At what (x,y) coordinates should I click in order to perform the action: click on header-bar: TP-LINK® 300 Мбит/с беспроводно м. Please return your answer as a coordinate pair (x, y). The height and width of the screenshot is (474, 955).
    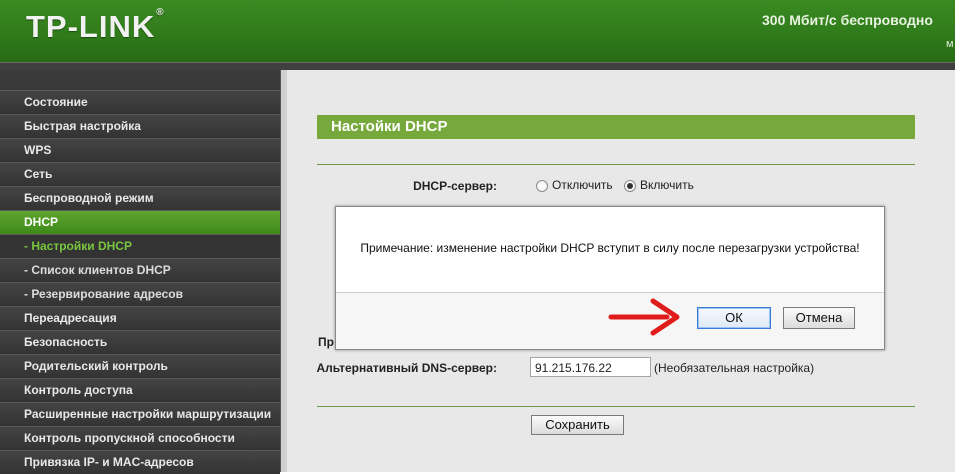
    Looking at the image, I should click on (477, 31).